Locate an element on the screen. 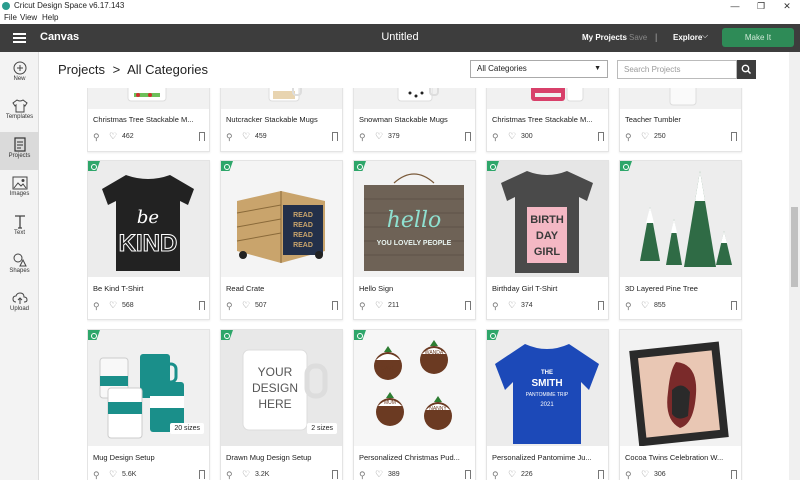 The width and height of the screenshot is (800, 480). project-card: Christmas Tree Stackable M... ⚲ ♡ 462 is located at coordinates (148, 120).